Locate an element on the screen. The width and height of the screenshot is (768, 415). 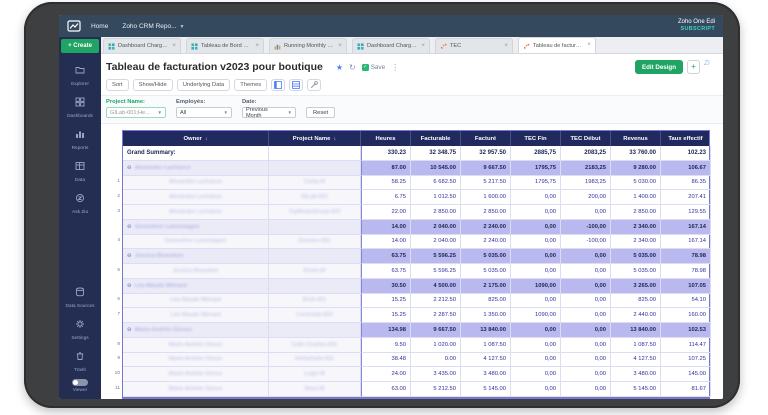
project-name-cell is located at coordinates (315, 256).